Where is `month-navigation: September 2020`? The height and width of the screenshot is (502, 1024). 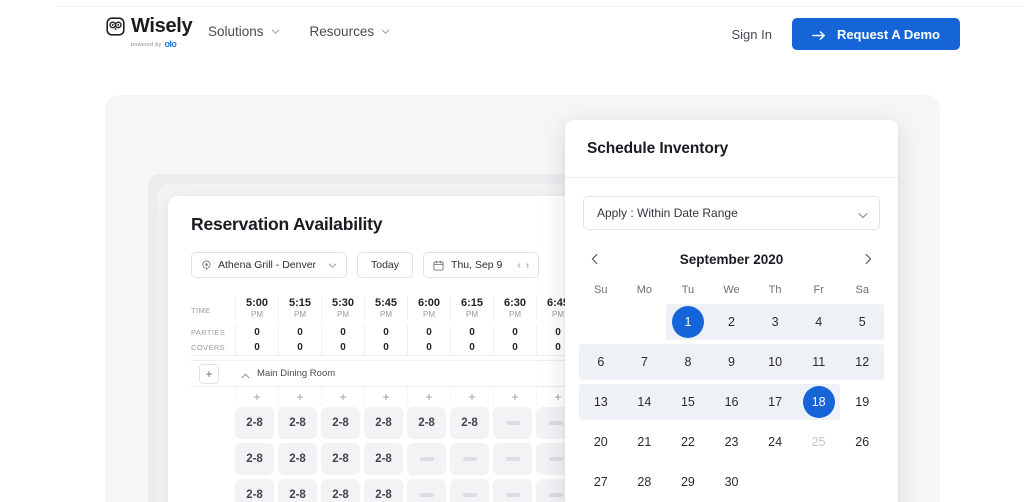
month-navigation: September 2020 is located at coordinates (731, 259).